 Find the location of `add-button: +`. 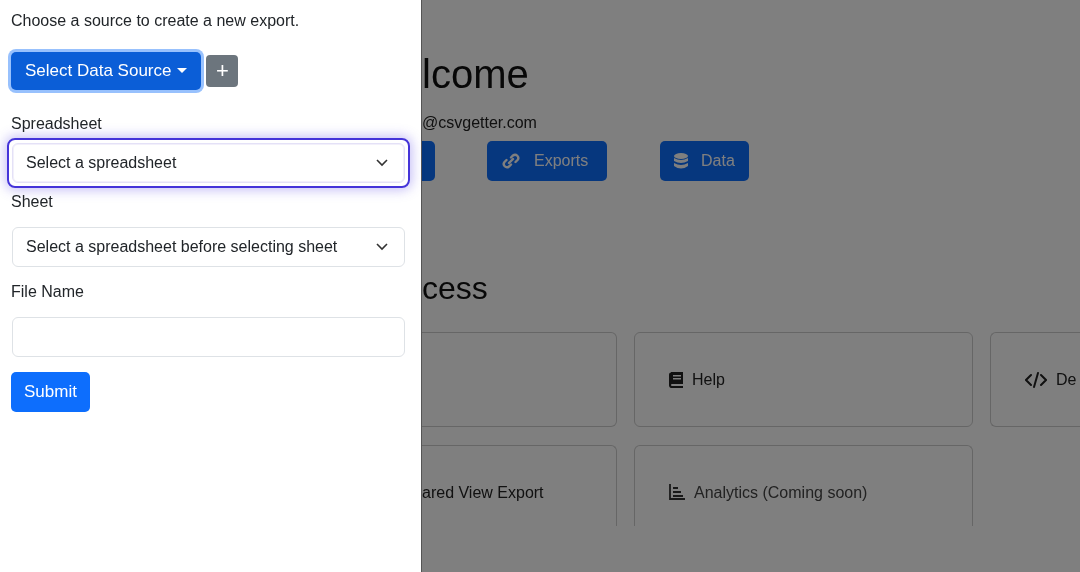

add-button: + is located at coordinates (222, 71).